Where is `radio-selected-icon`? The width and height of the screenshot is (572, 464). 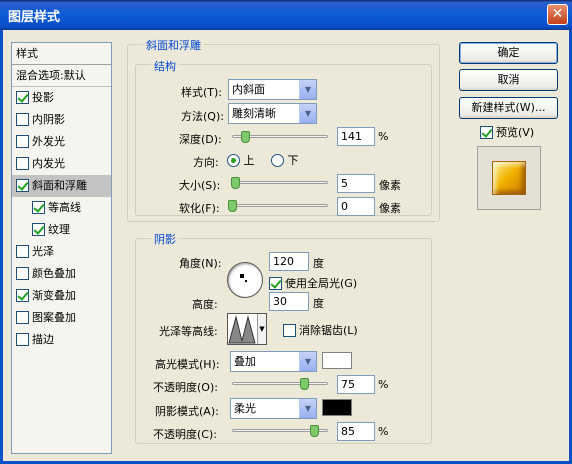
radio-selected-icon is located at coordinates (233, 160).